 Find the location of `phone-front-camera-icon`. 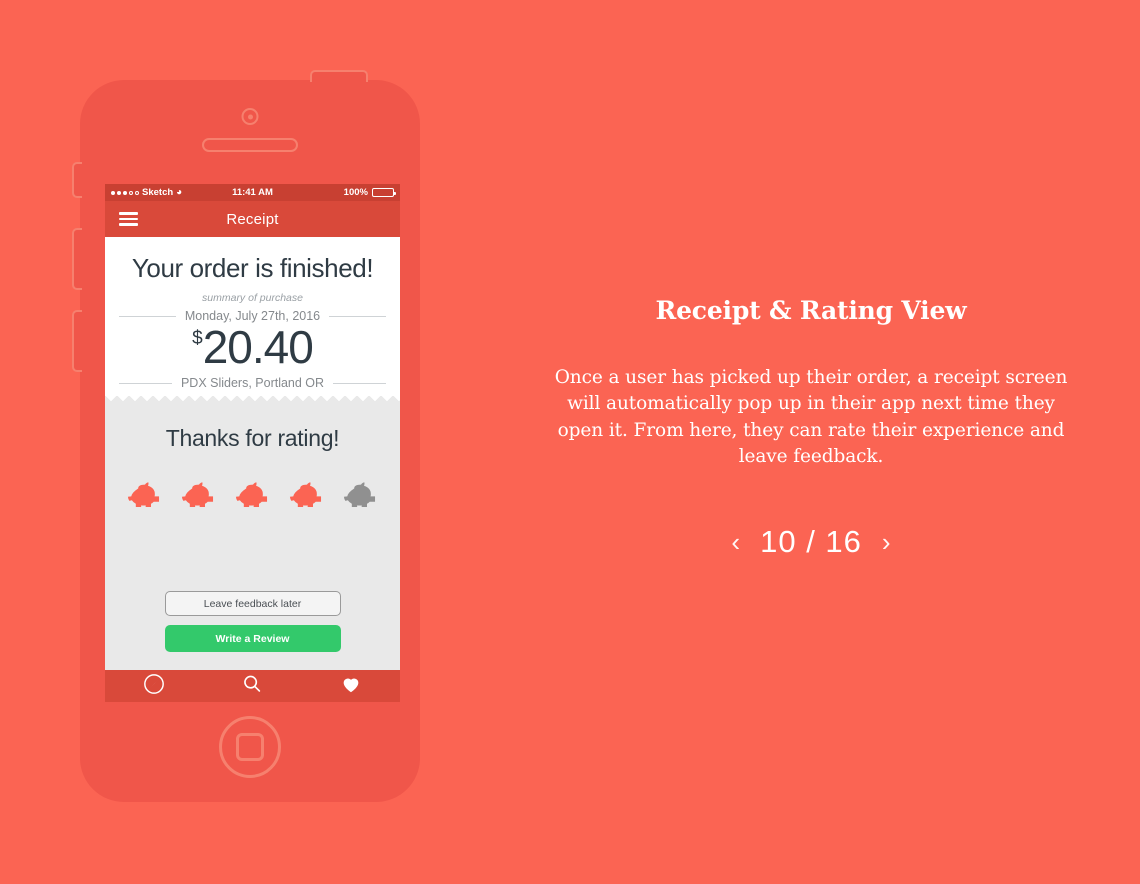

phone-front-camera-icon is located at coordinates (250, 116).